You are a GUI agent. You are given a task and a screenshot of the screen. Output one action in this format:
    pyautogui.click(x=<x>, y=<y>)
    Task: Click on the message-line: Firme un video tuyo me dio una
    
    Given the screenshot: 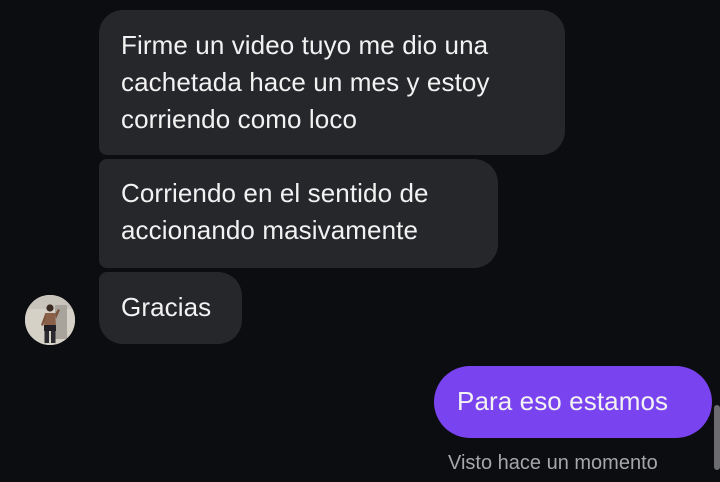 What is the action you would take?
    pyautogui.click(x=305, y=45)
    